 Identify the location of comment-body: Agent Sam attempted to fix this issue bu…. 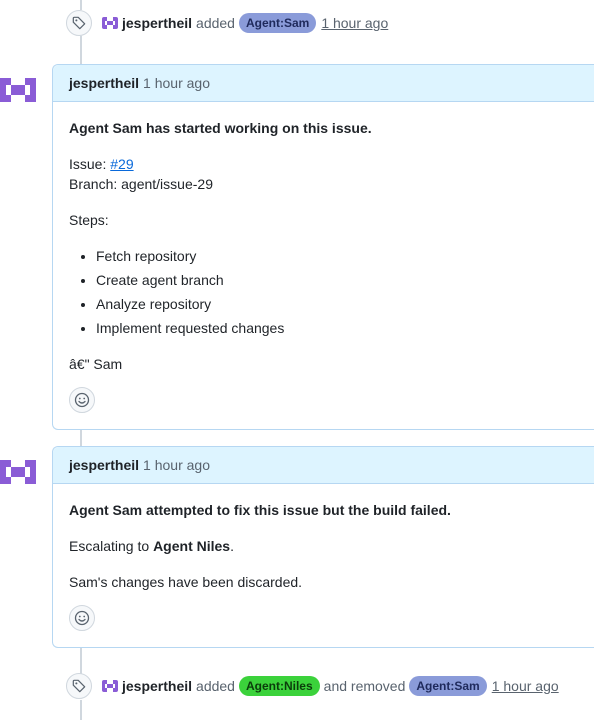
(323, 546).